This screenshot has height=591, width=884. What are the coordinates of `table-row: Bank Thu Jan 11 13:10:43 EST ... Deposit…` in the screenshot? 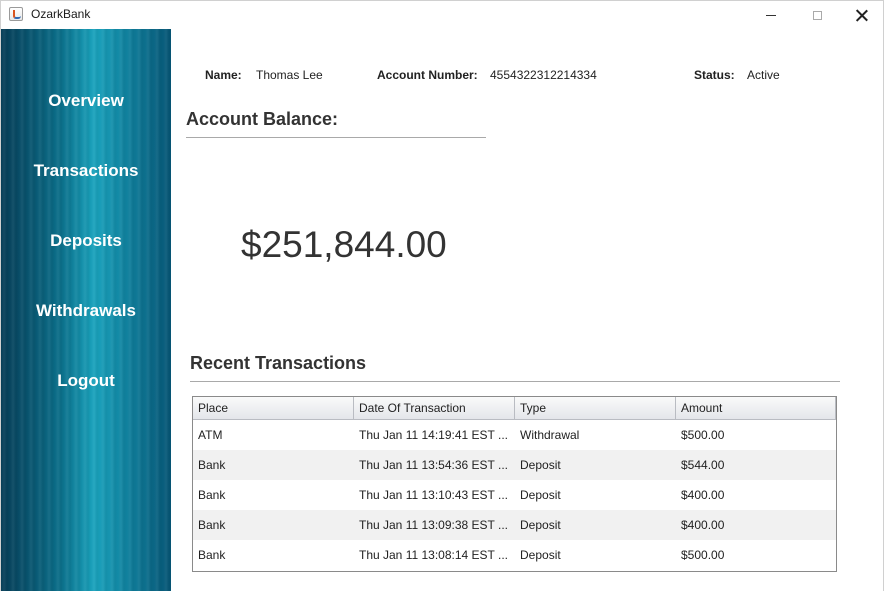 It's located at (514, 495).